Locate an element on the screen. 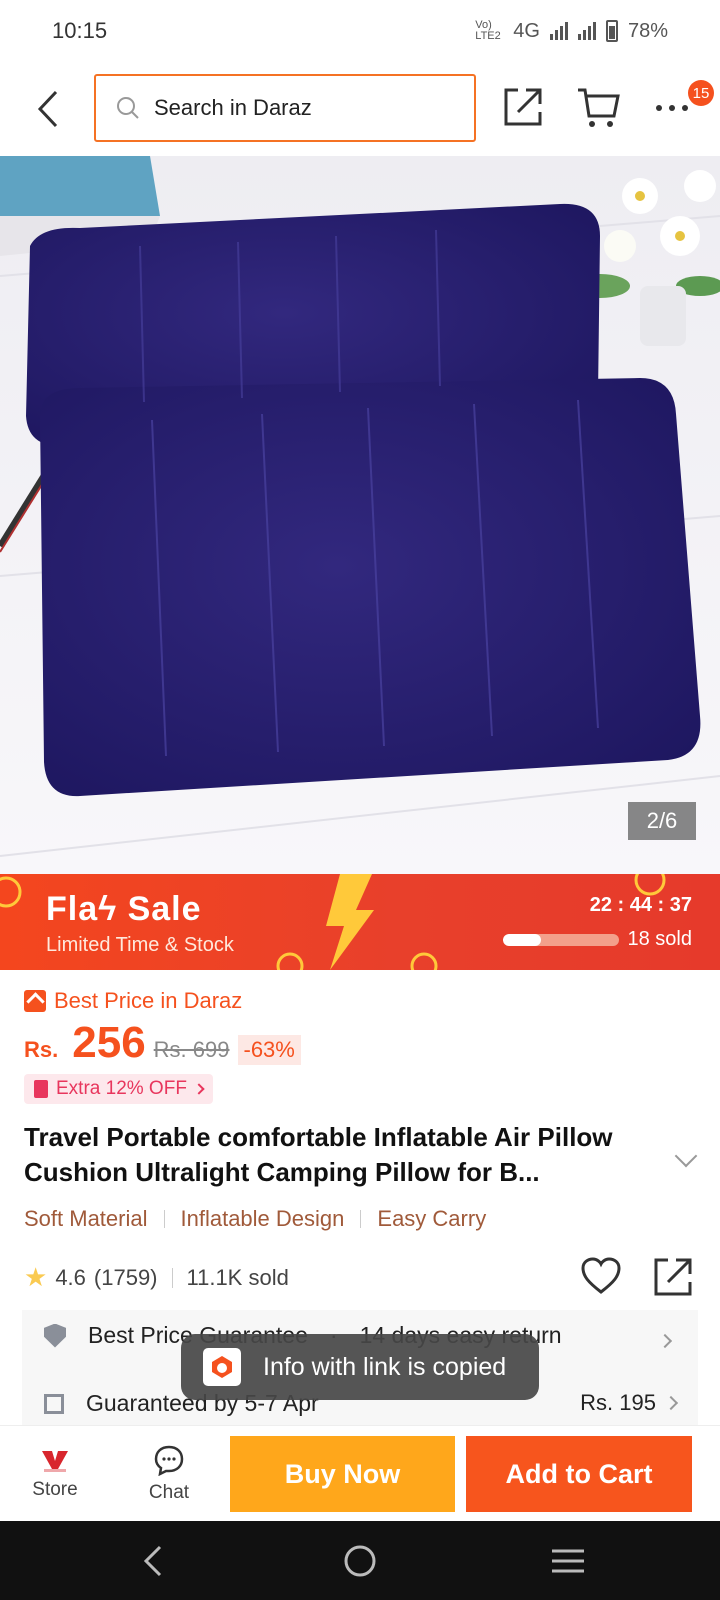 The image size is (720, 1600). nav-menu-icon is located at coordinates (568, 1561).